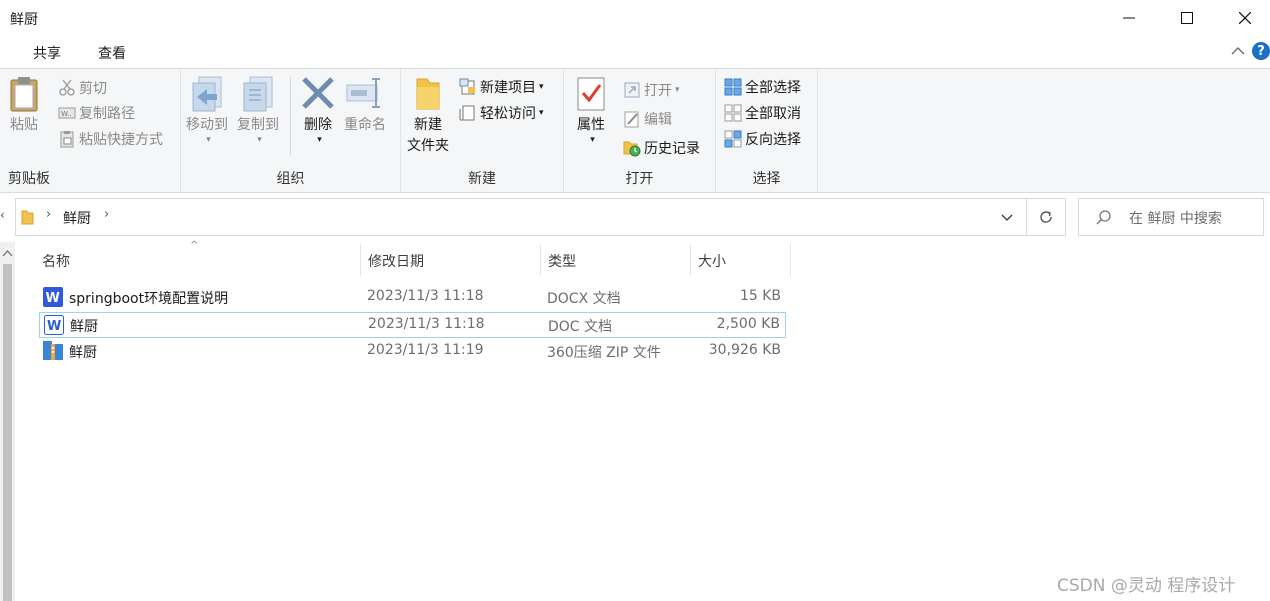  I want to click on open-group-label: 打开, so click(639, 179).